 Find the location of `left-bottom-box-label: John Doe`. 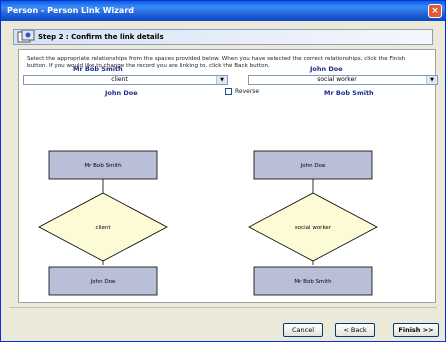

left-bottom-box-label: John Doe is located at coordinates (103, 282).